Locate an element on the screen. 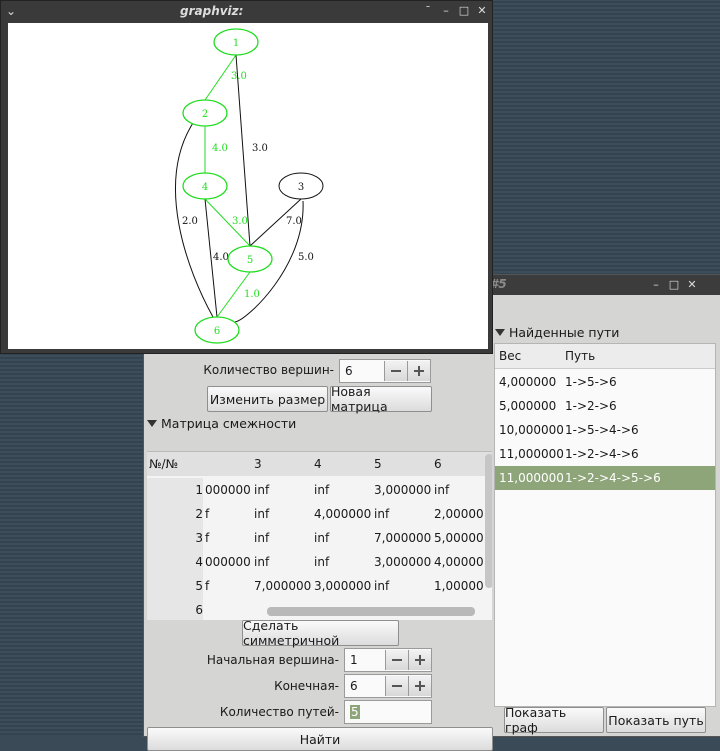 The width and height of the screenshot is (720, 751). matrix-col-header: 6 is located at coordinates (438, 464).